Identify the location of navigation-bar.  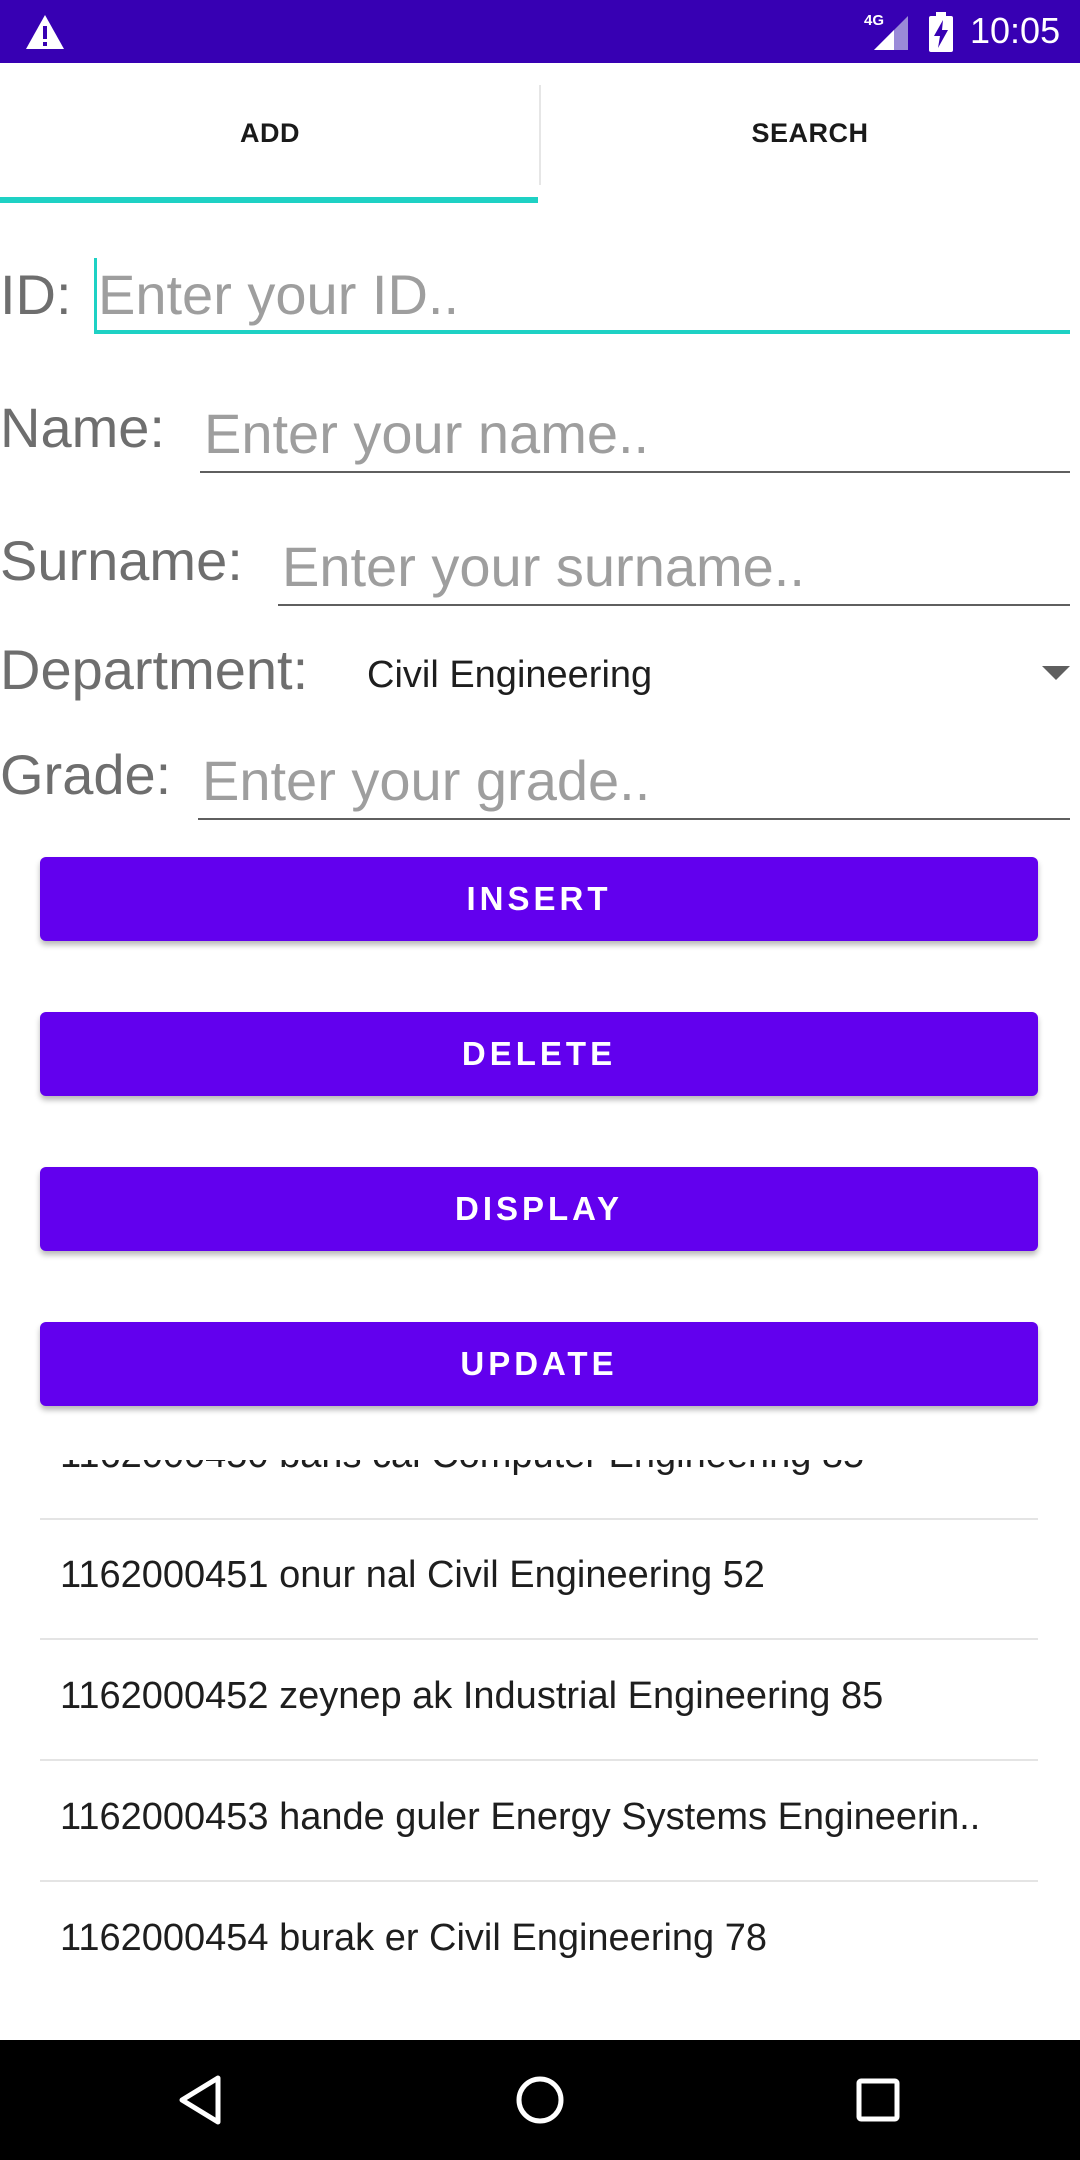
(540, 2100).